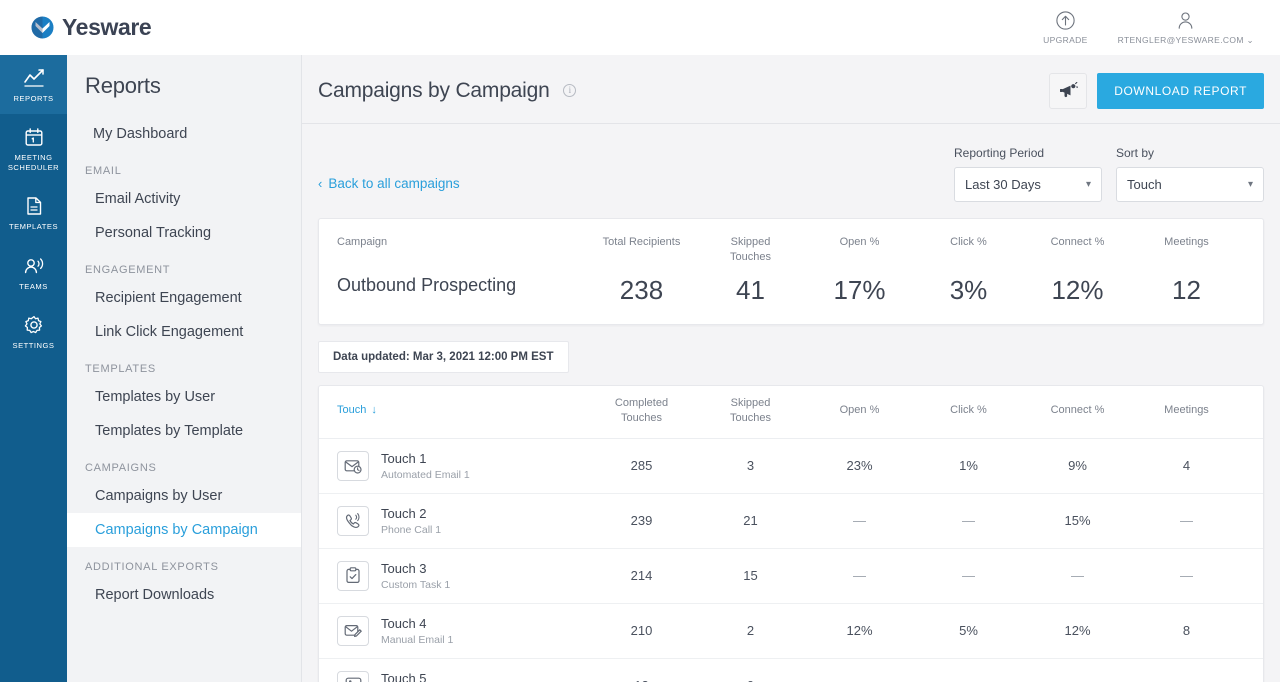 This screenshot has width=1280, height=682. I want to click on sort-by-select: Touch ▾, so click(1190, 184).